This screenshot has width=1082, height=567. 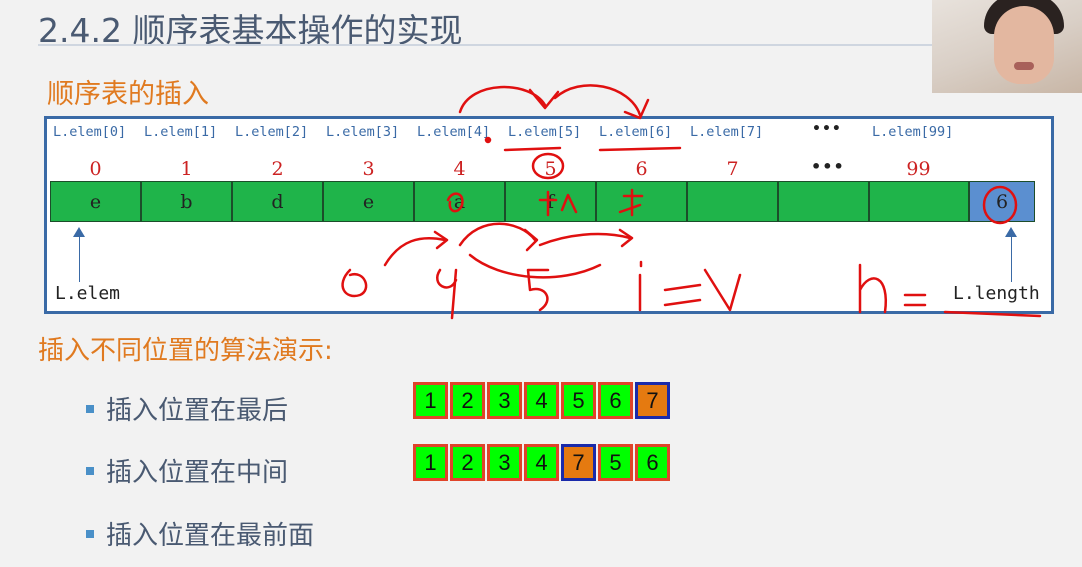 What do you see at coordinates (185, 351) in the screenshot?
I see `demo-section-title: 插入不同位置的算法演示:` at bounding box center [185, 351].